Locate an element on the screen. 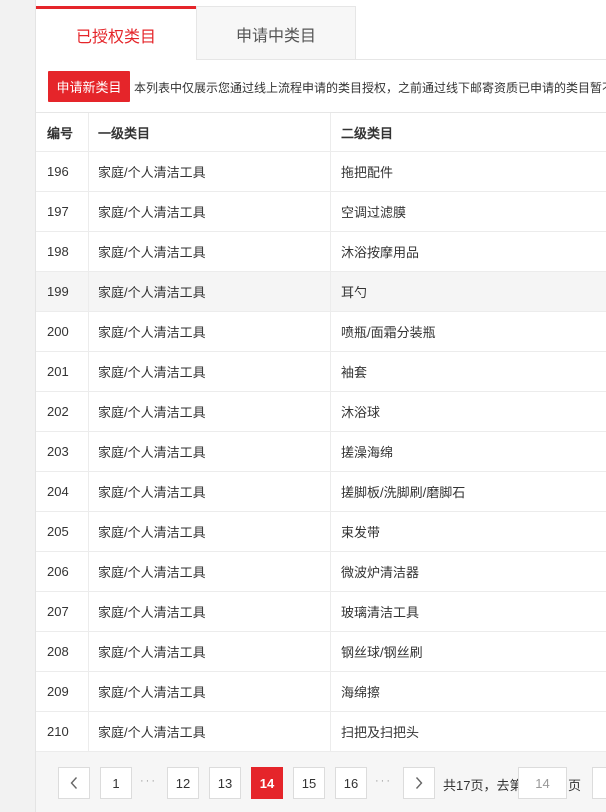  ellipsis-left: ··· is located at coordinates (148, 781).